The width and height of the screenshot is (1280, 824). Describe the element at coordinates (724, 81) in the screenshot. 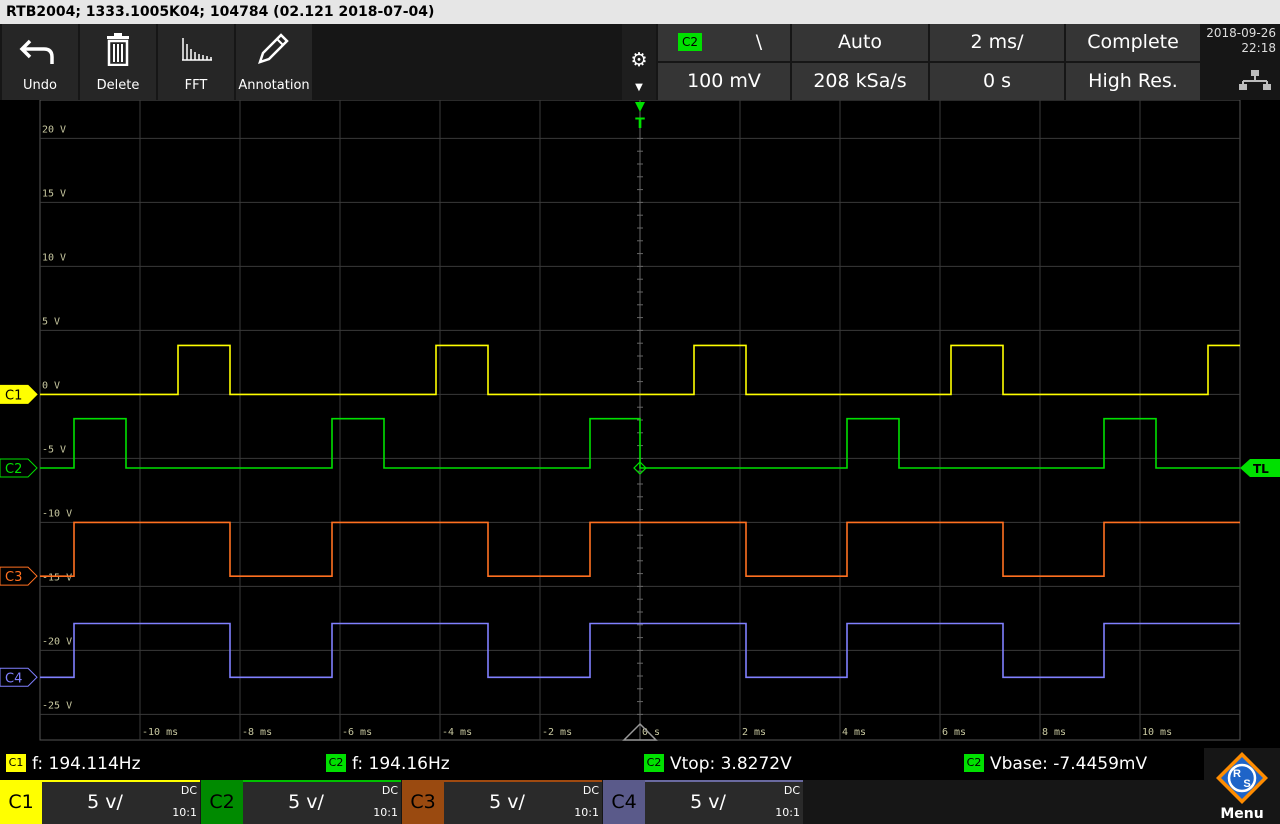

I see `trigger-level-cell: 100 mV` at that location.